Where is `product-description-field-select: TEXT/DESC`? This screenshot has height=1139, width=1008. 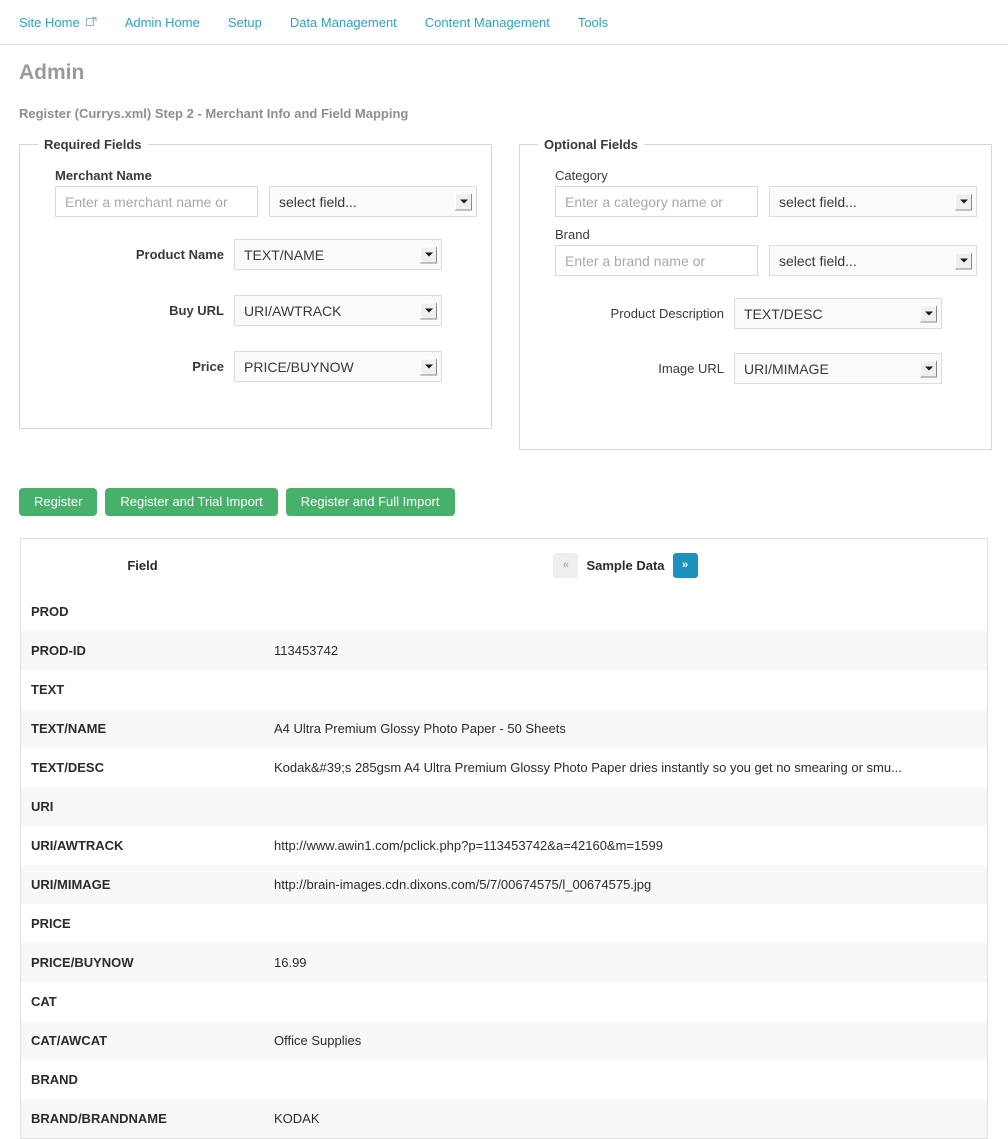 product-description-field-select: TEXT/DESC is located at coordinates (838, 313).